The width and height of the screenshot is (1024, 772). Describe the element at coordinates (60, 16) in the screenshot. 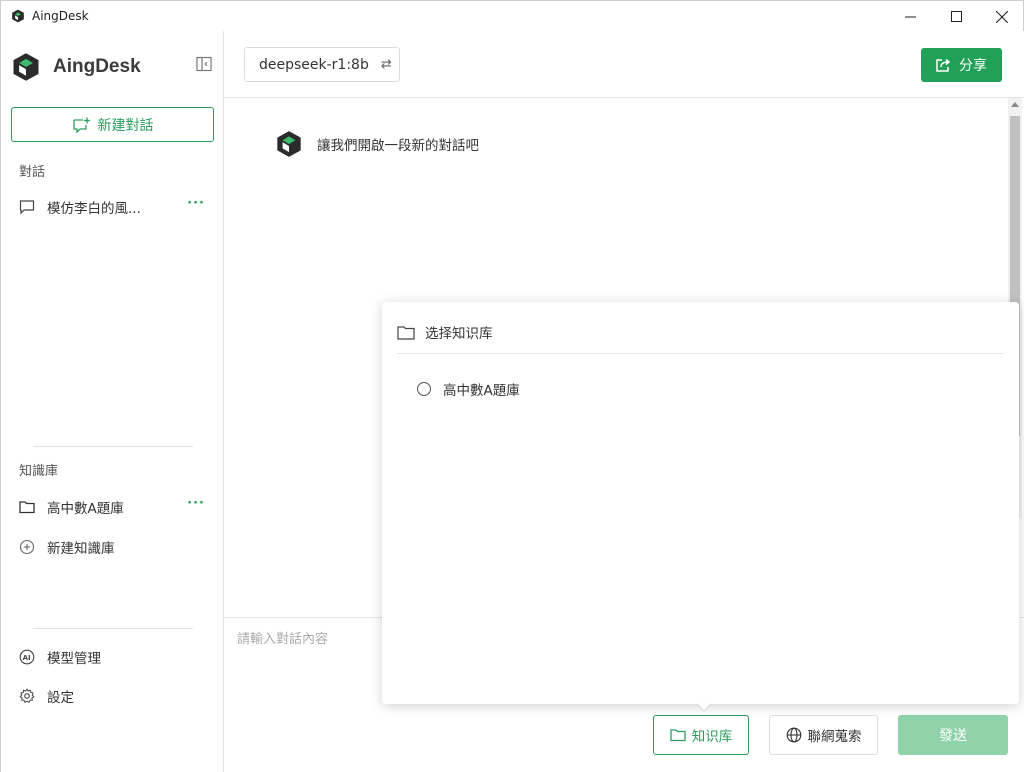

I see `window-title: AingDesk` at that location.